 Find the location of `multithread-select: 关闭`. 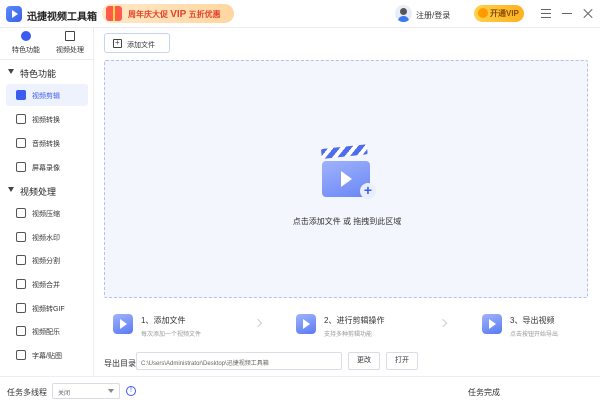

multithread-select: 关闭 is located at coordinates (86, 391).